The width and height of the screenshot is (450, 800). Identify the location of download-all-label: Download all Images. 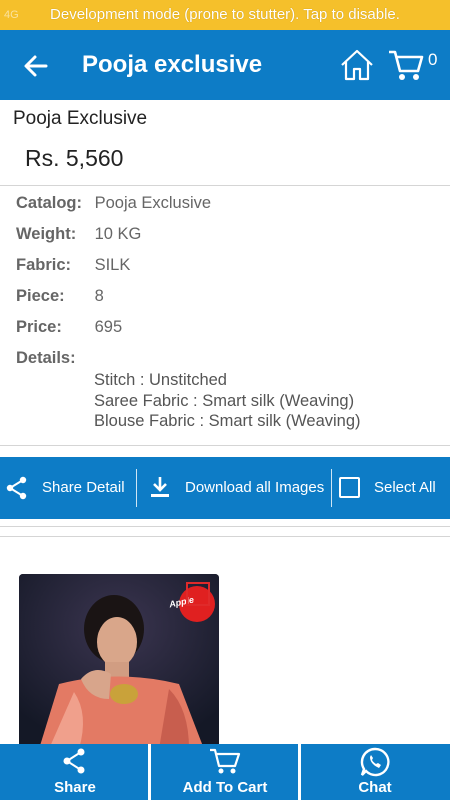
(255, 487).